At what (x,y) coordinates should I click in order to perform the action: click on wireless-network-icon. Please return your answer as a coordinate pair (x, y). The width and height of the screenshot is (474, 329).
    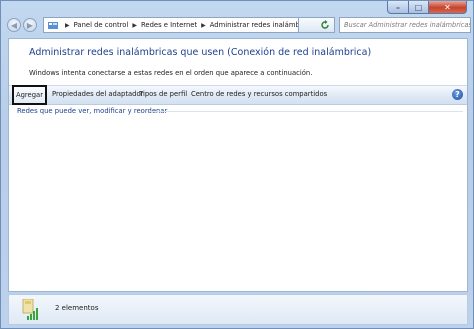
    Looking at the image, I should click on (30, 309).